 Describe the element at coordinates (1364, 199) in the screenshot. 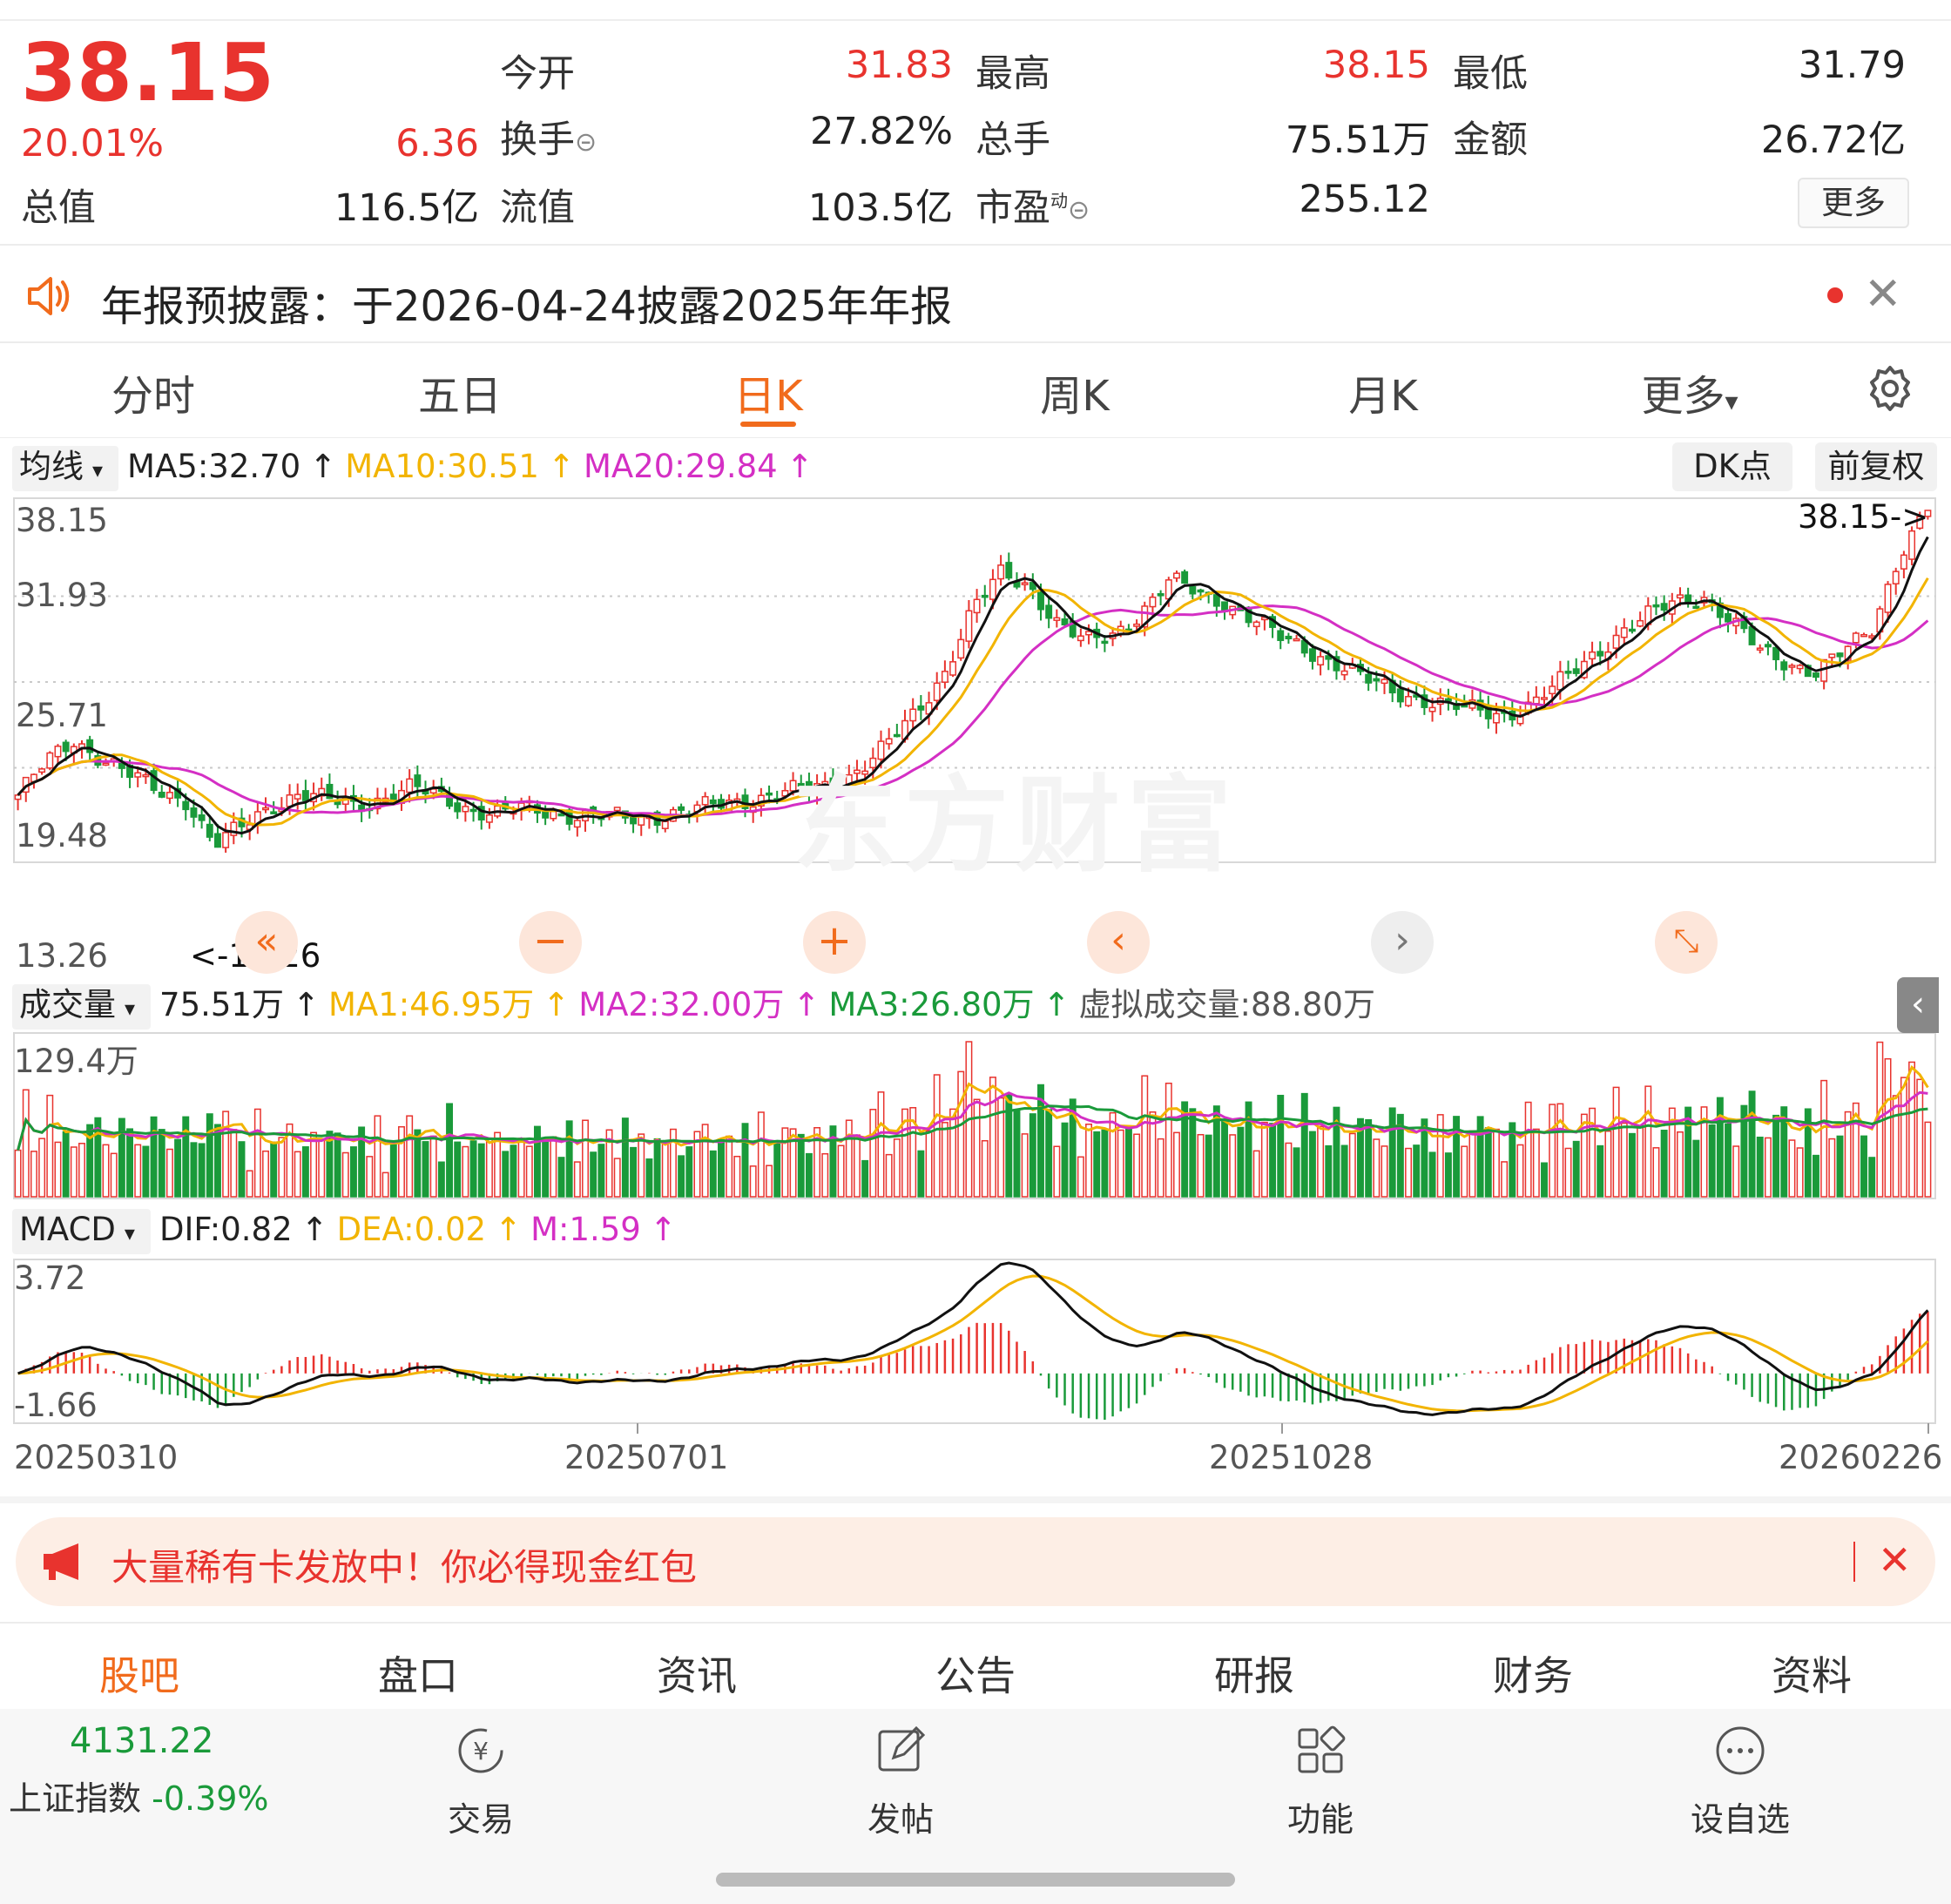

I see `pe-value: 255.12` at that location.